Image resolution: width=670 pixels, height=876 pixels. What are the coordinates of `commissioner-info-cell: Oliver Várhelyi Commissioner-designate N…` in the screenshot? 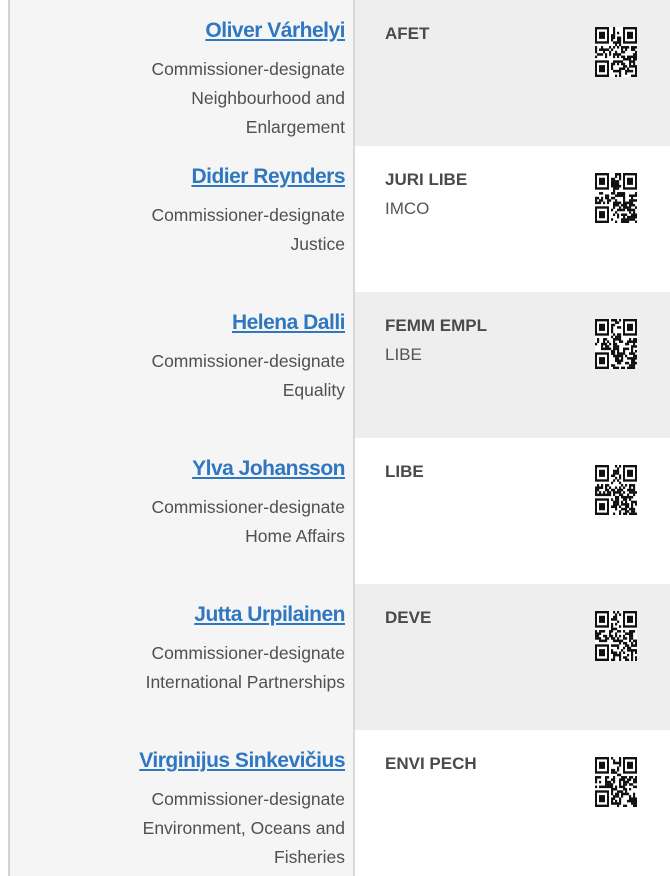 It's located at (182, 73).